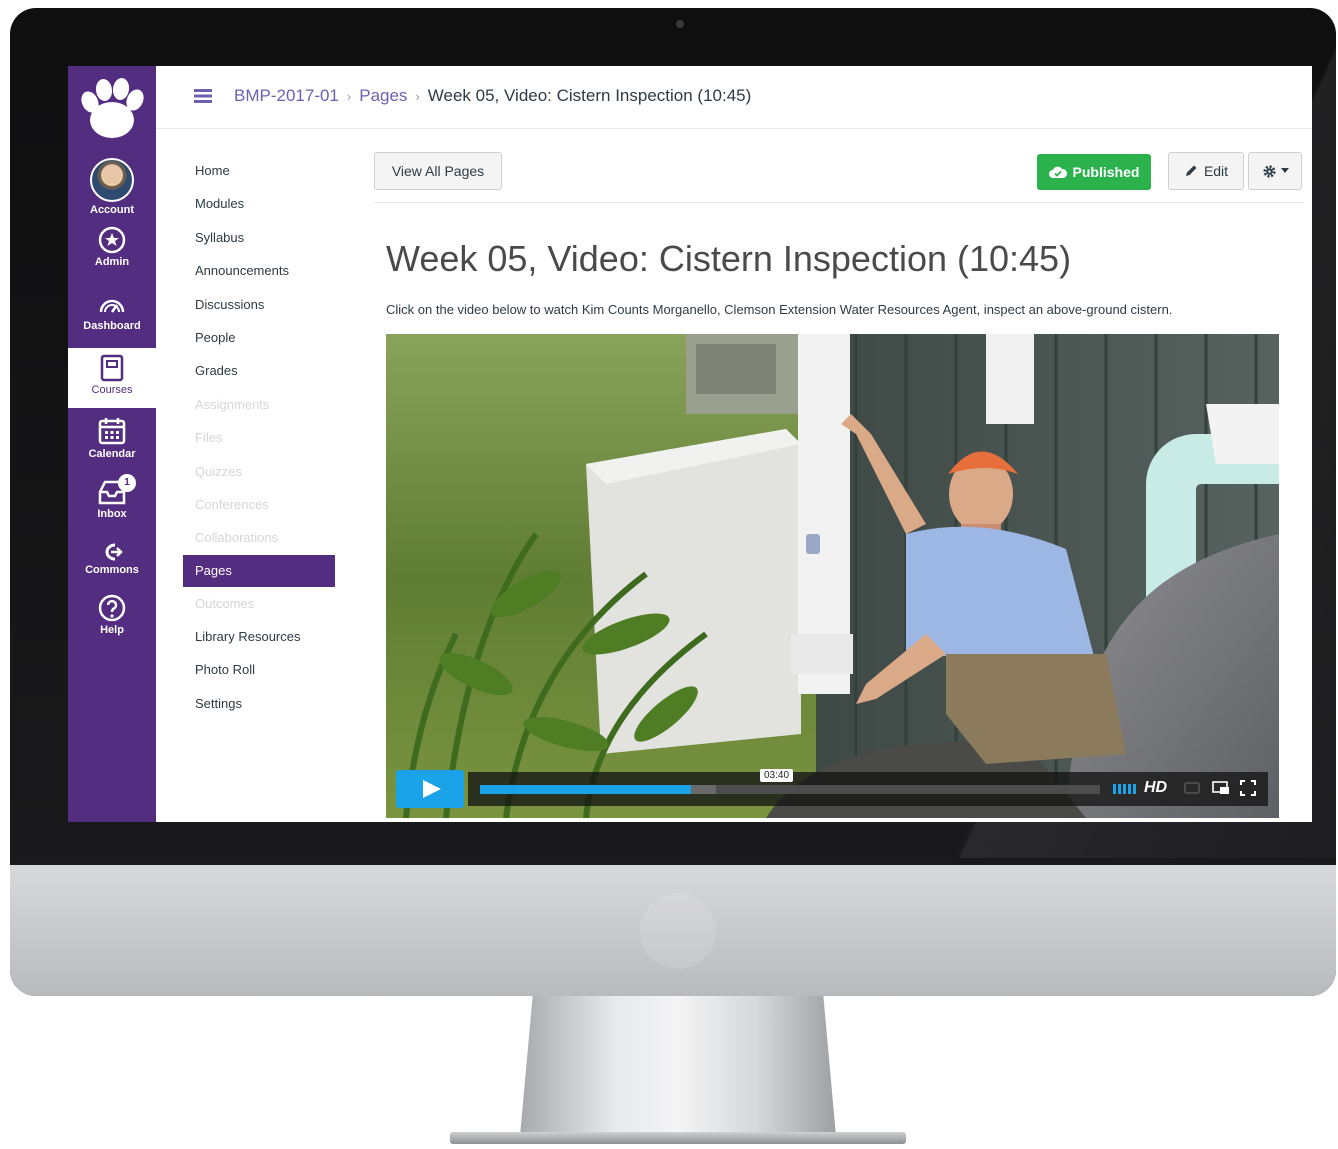 Image resolution: width=1338 pixels, height=1149 pixels. I want to click on course-nav-conferences: Conferences, so click(263, 504).